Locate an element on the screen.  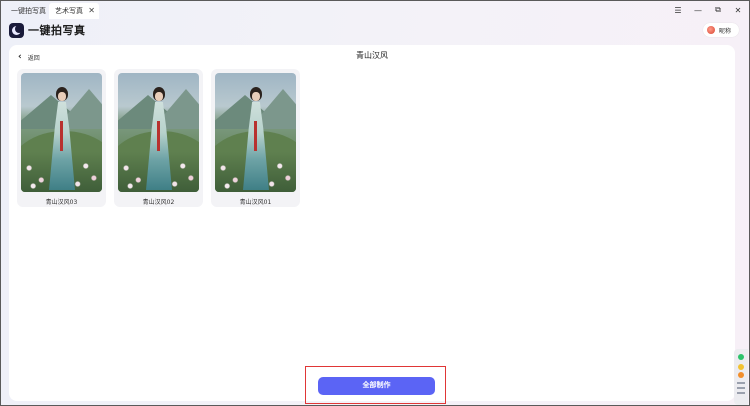
close-icon: ✕ is located at coordinates (738, 10).